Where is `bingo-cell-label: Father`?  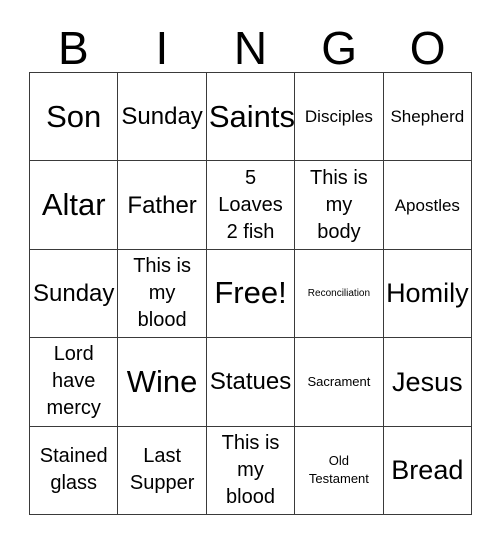
bingo-cell-label: Father is located at coordinates (162, 205).